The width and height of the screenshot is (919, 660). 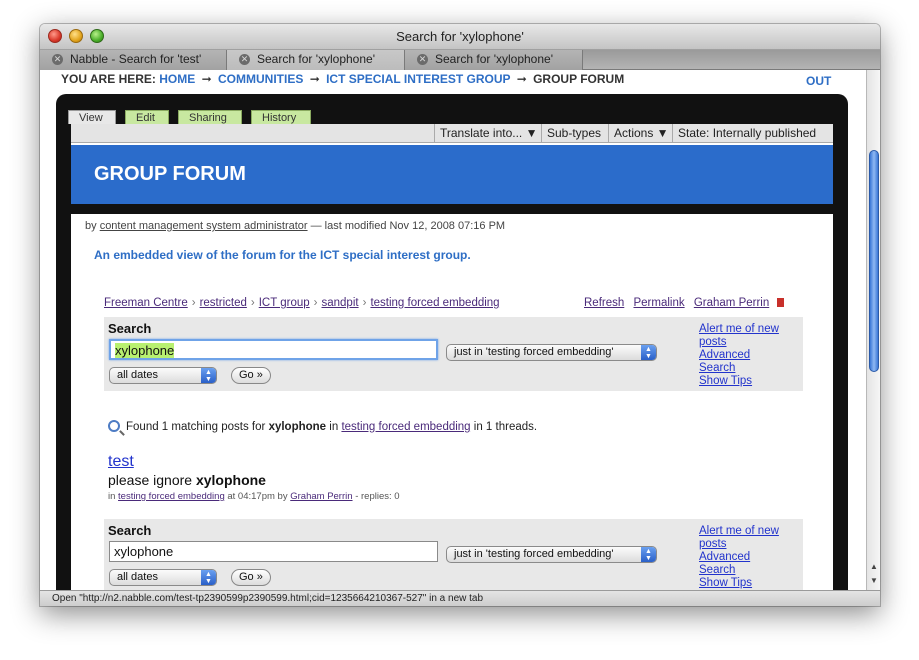 What do you see at coordinates (818, 81) in the screenshot?
I see `logout-link: OUT` at bounding box center [818, 81].